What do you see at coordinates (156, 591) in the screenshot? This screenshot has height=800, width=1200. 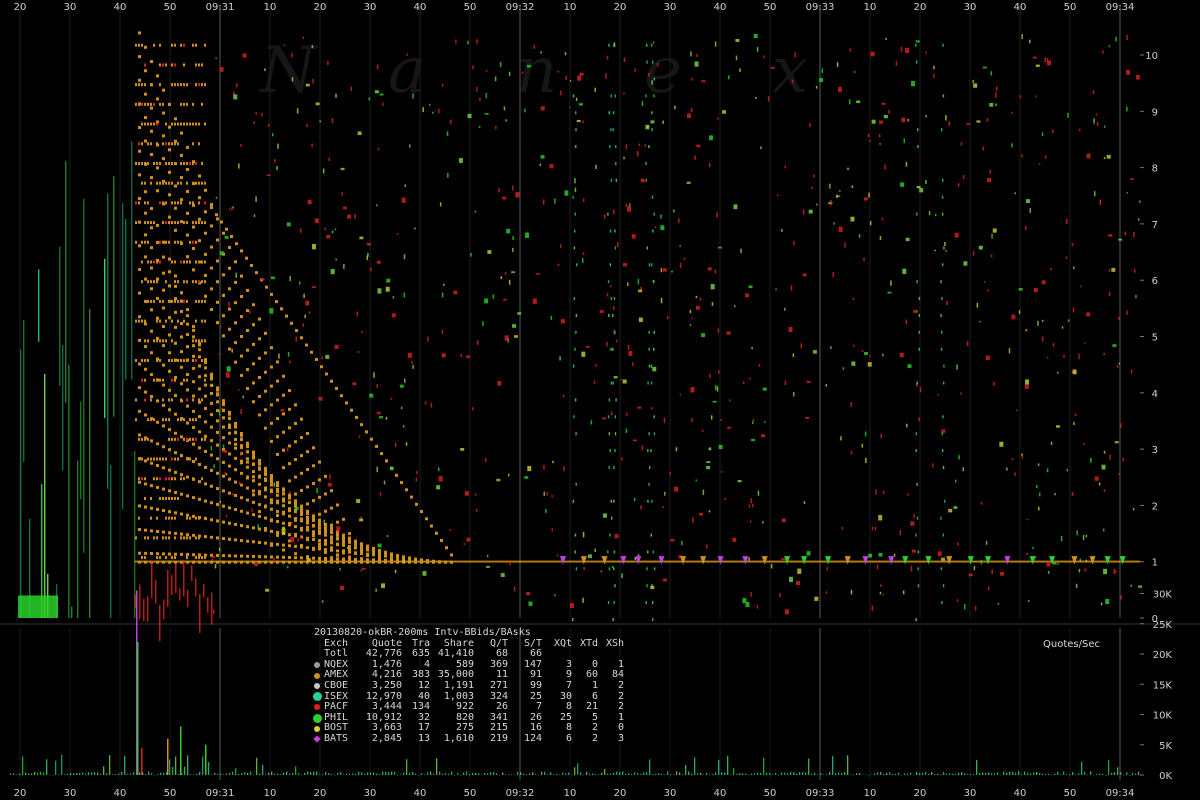 I see `pacf-quote` at bounding box center [156, 591].